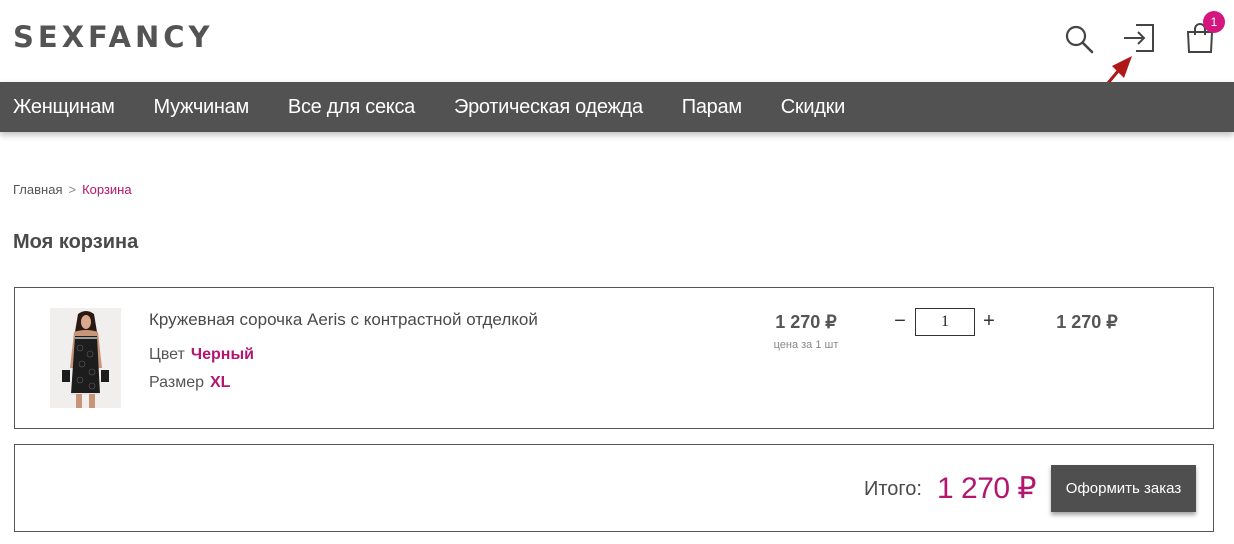 The image size is (1234, 544). I want to click on breadcrumb: Главная > Корзина, so click(72, 189).